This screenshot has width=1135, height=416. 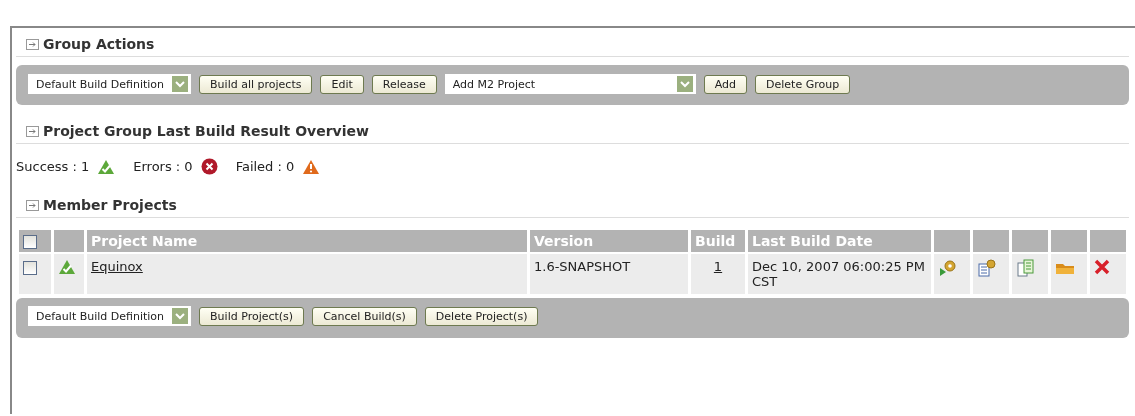 What do you see at coordinates (53, 166) in the screenshot?
I see `result-count: Success : 1` at bounding box center [53, 166].